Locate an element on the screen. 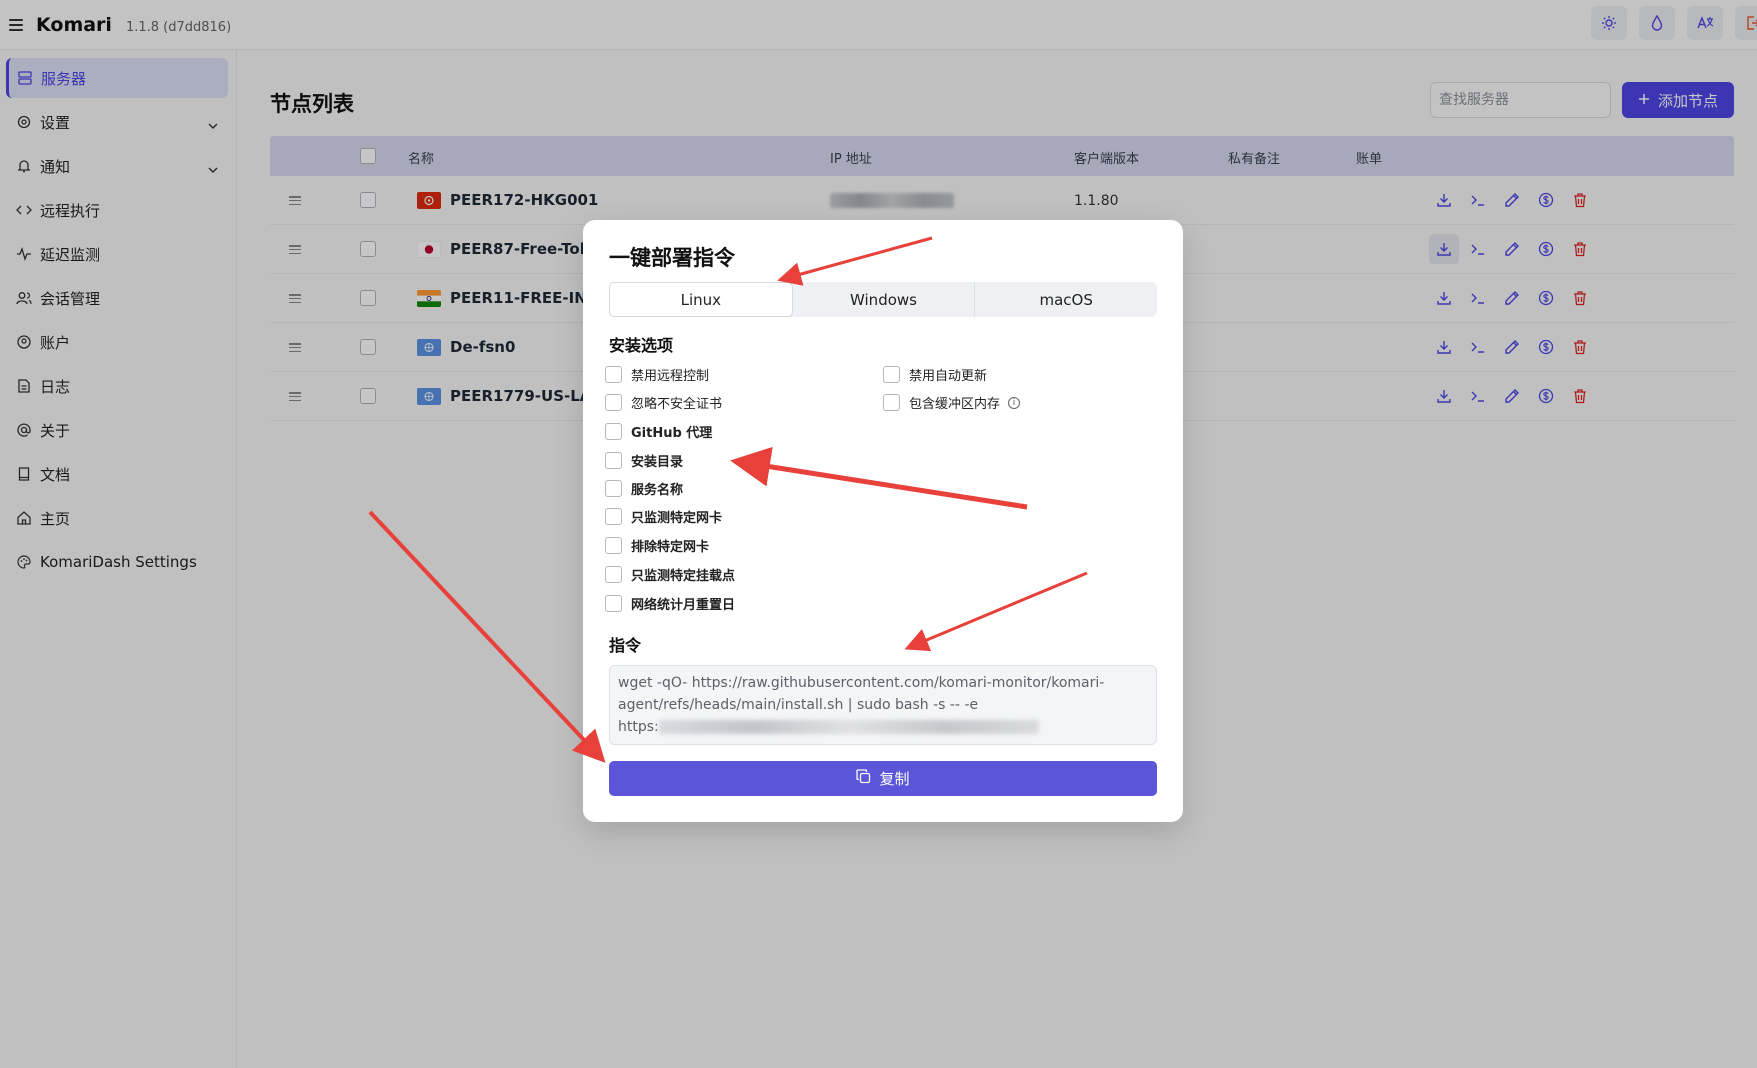 Image resolution: width=1757 pixels, height=1068 pixels. option-label: 只监测特定挂载点 is located at coordinates (683, 576).